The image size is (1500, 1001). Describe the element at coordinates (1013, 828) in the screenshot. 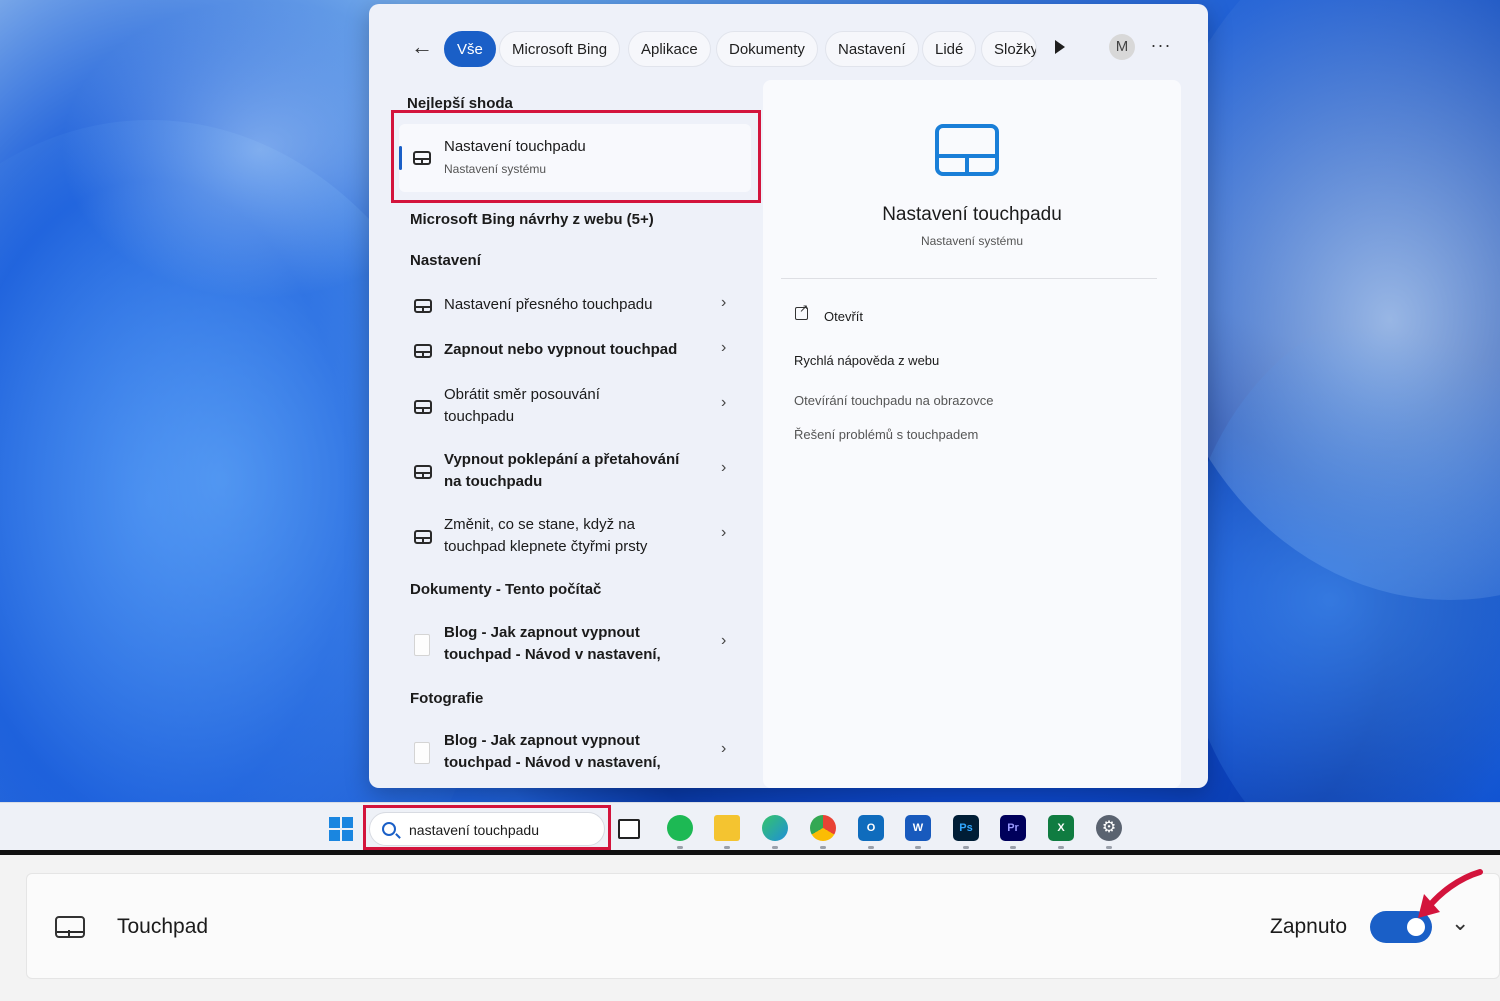

I see `premiere-icon: Pr` at that location.